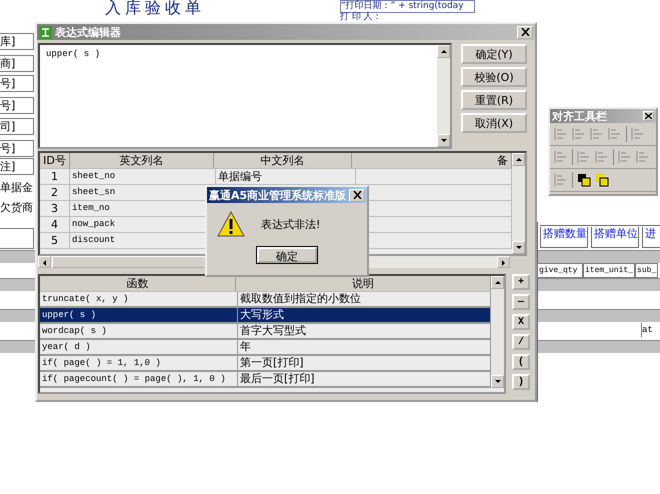  Describe the element at coordinates (651, 237) in the screenshot. I see `column-header-field: 进` at that location.